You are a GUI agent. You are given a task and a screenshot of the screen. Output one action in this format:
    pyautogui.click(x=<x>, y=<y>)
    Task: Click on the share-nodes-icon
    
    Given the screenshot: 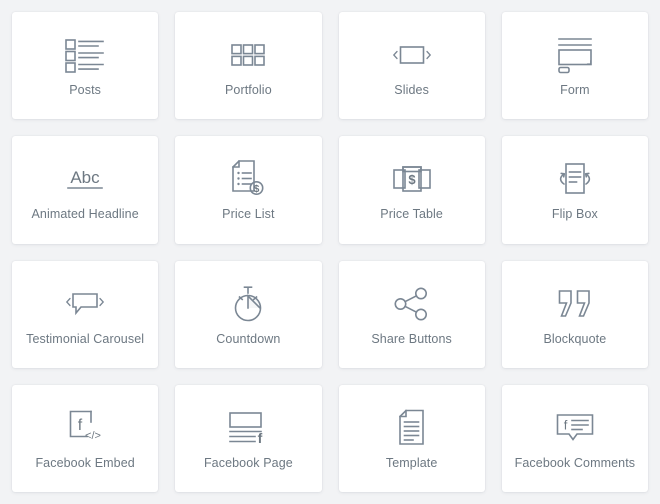 What is the action you would take?
    pyautogui.click(x=412, y=304)
    